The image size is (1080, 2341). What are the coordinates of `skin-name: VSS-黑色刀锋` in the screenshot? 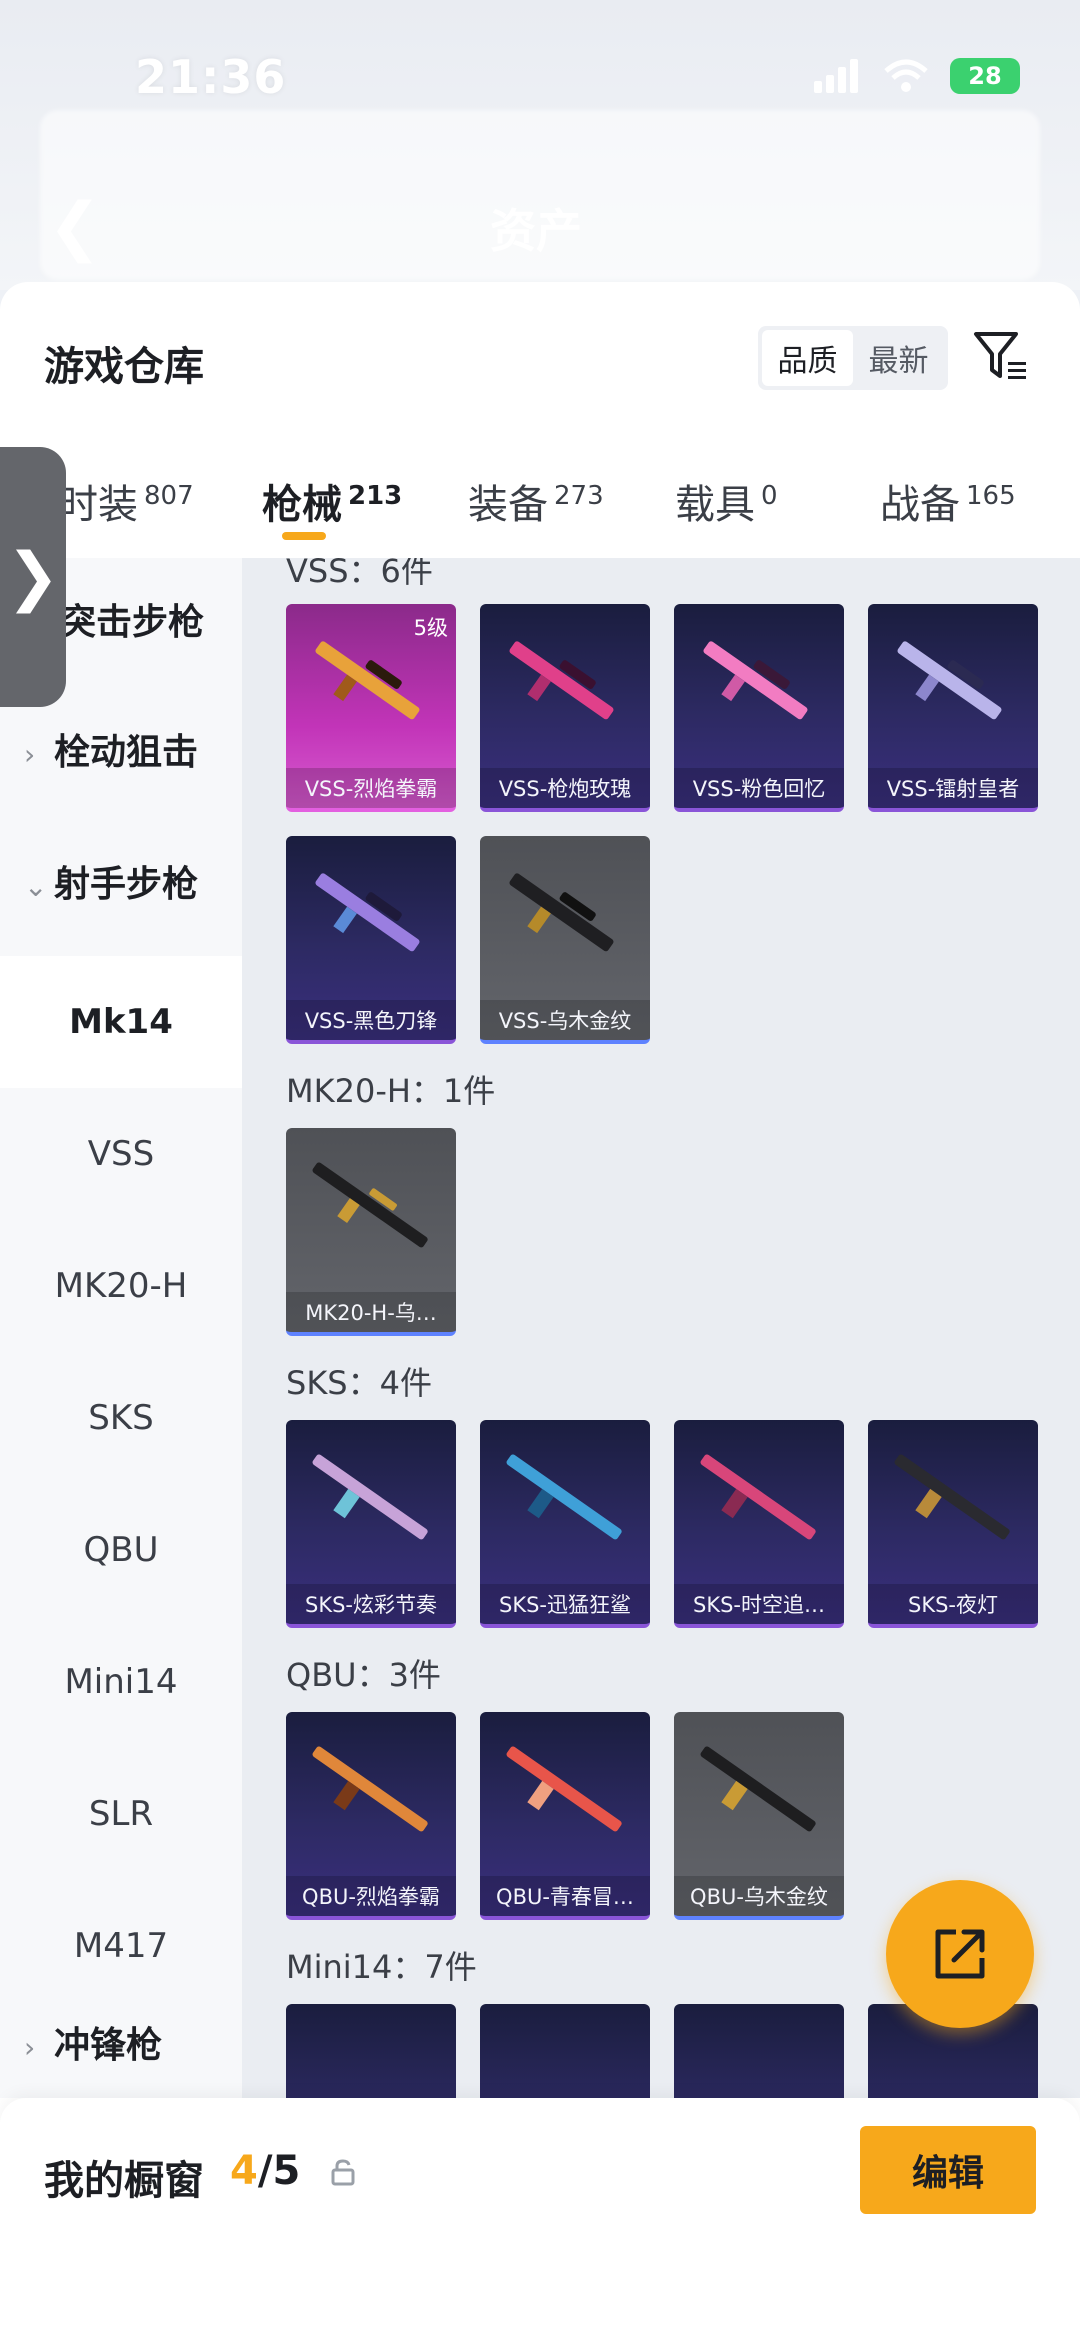 It's located at (371, 1020).